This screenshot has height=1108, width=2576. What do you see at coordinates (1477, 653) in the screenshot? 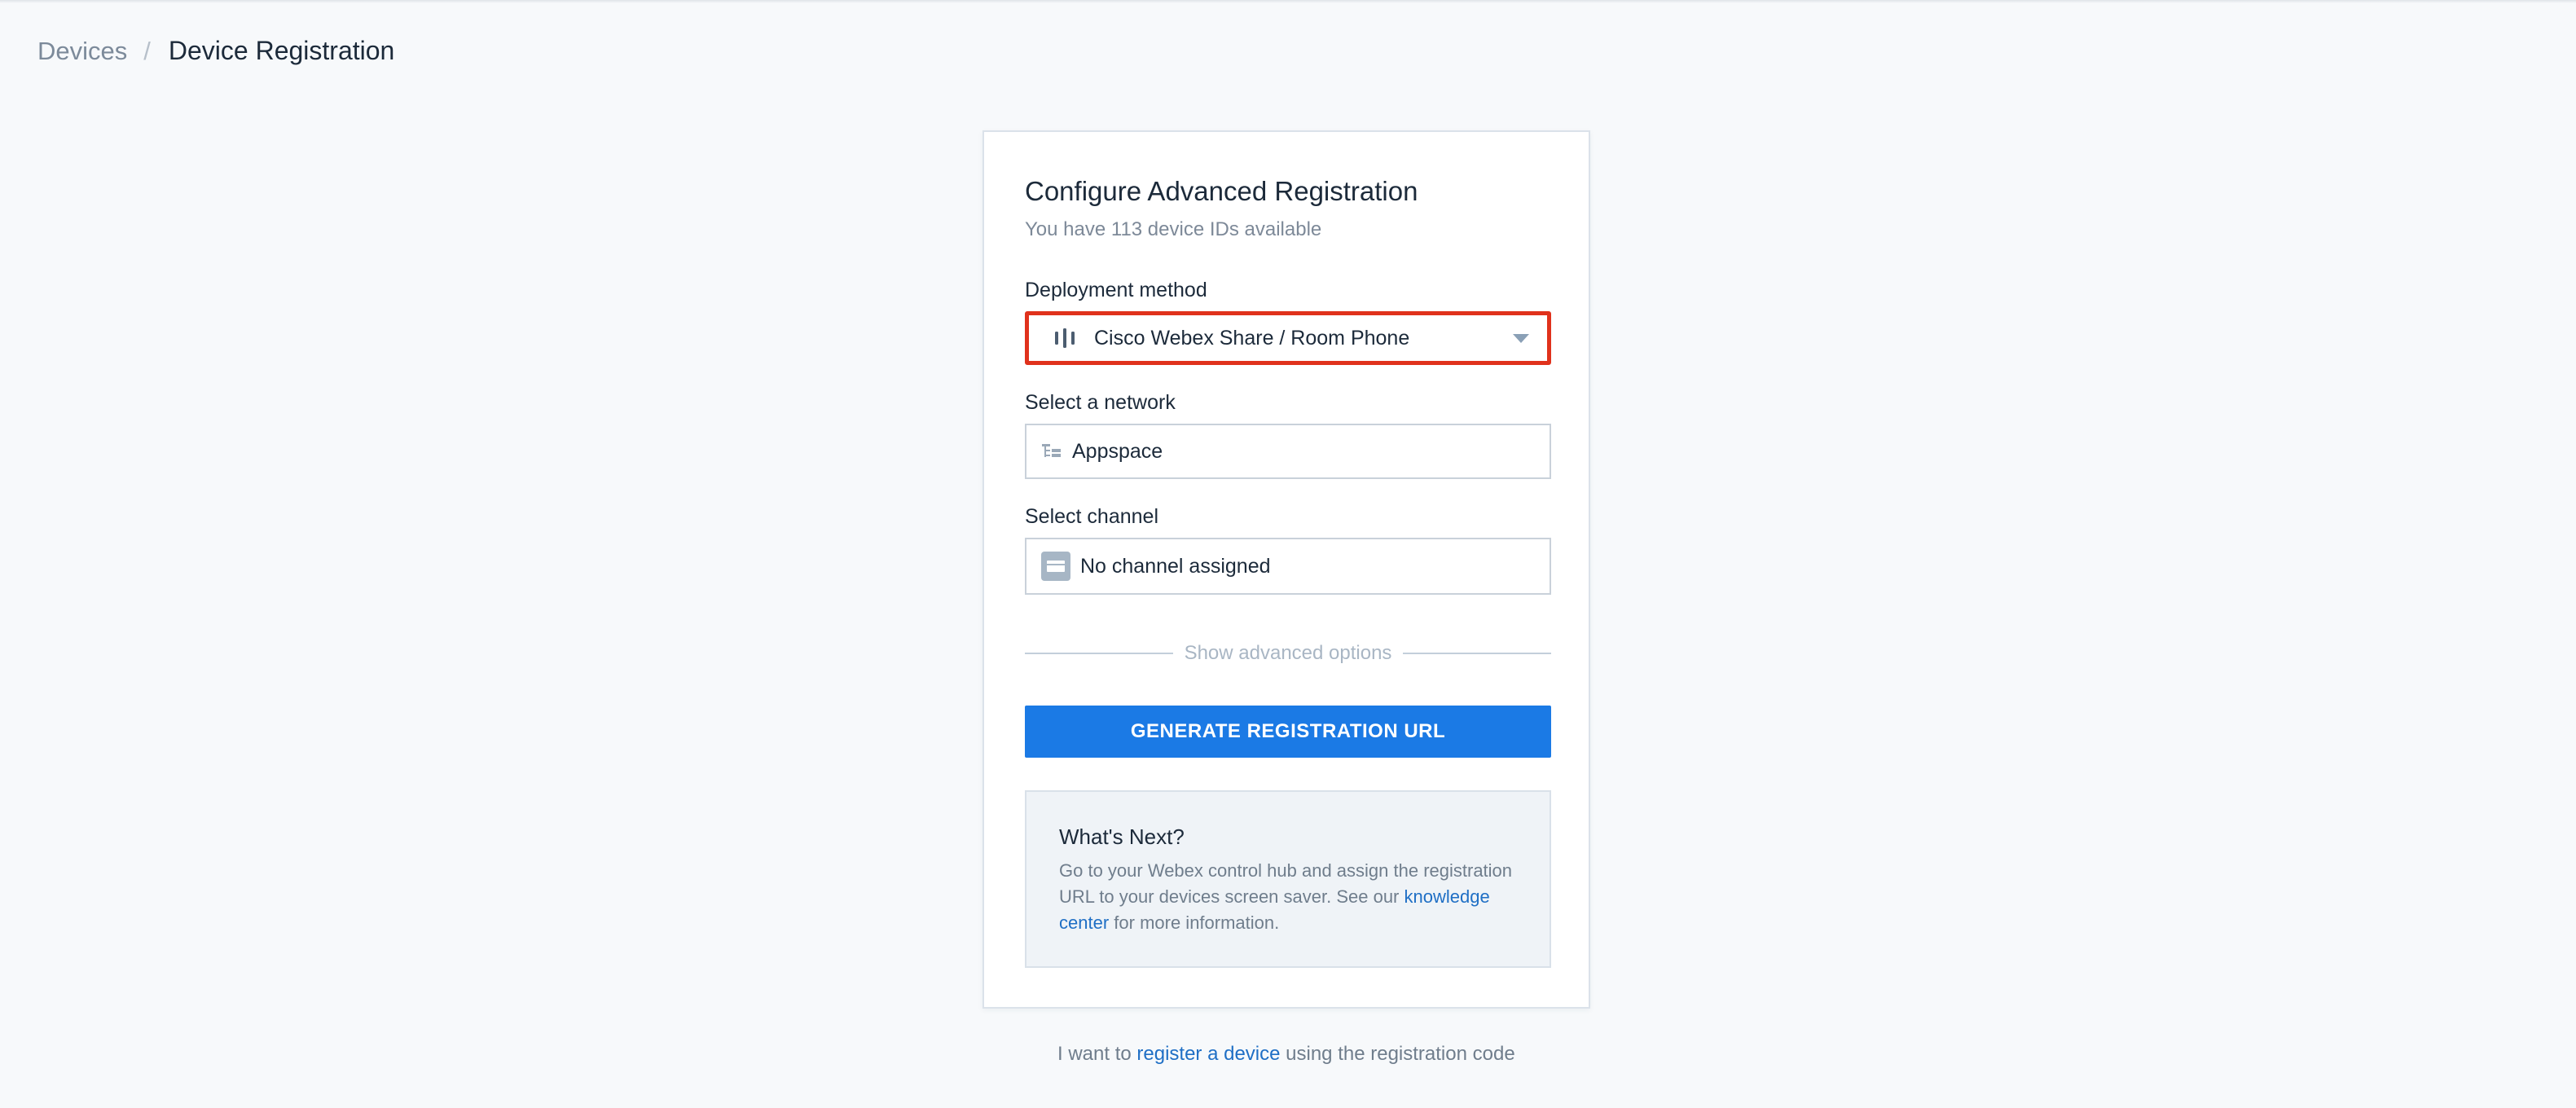
I see `divider-line-right` at bounding box center [1477, 653].